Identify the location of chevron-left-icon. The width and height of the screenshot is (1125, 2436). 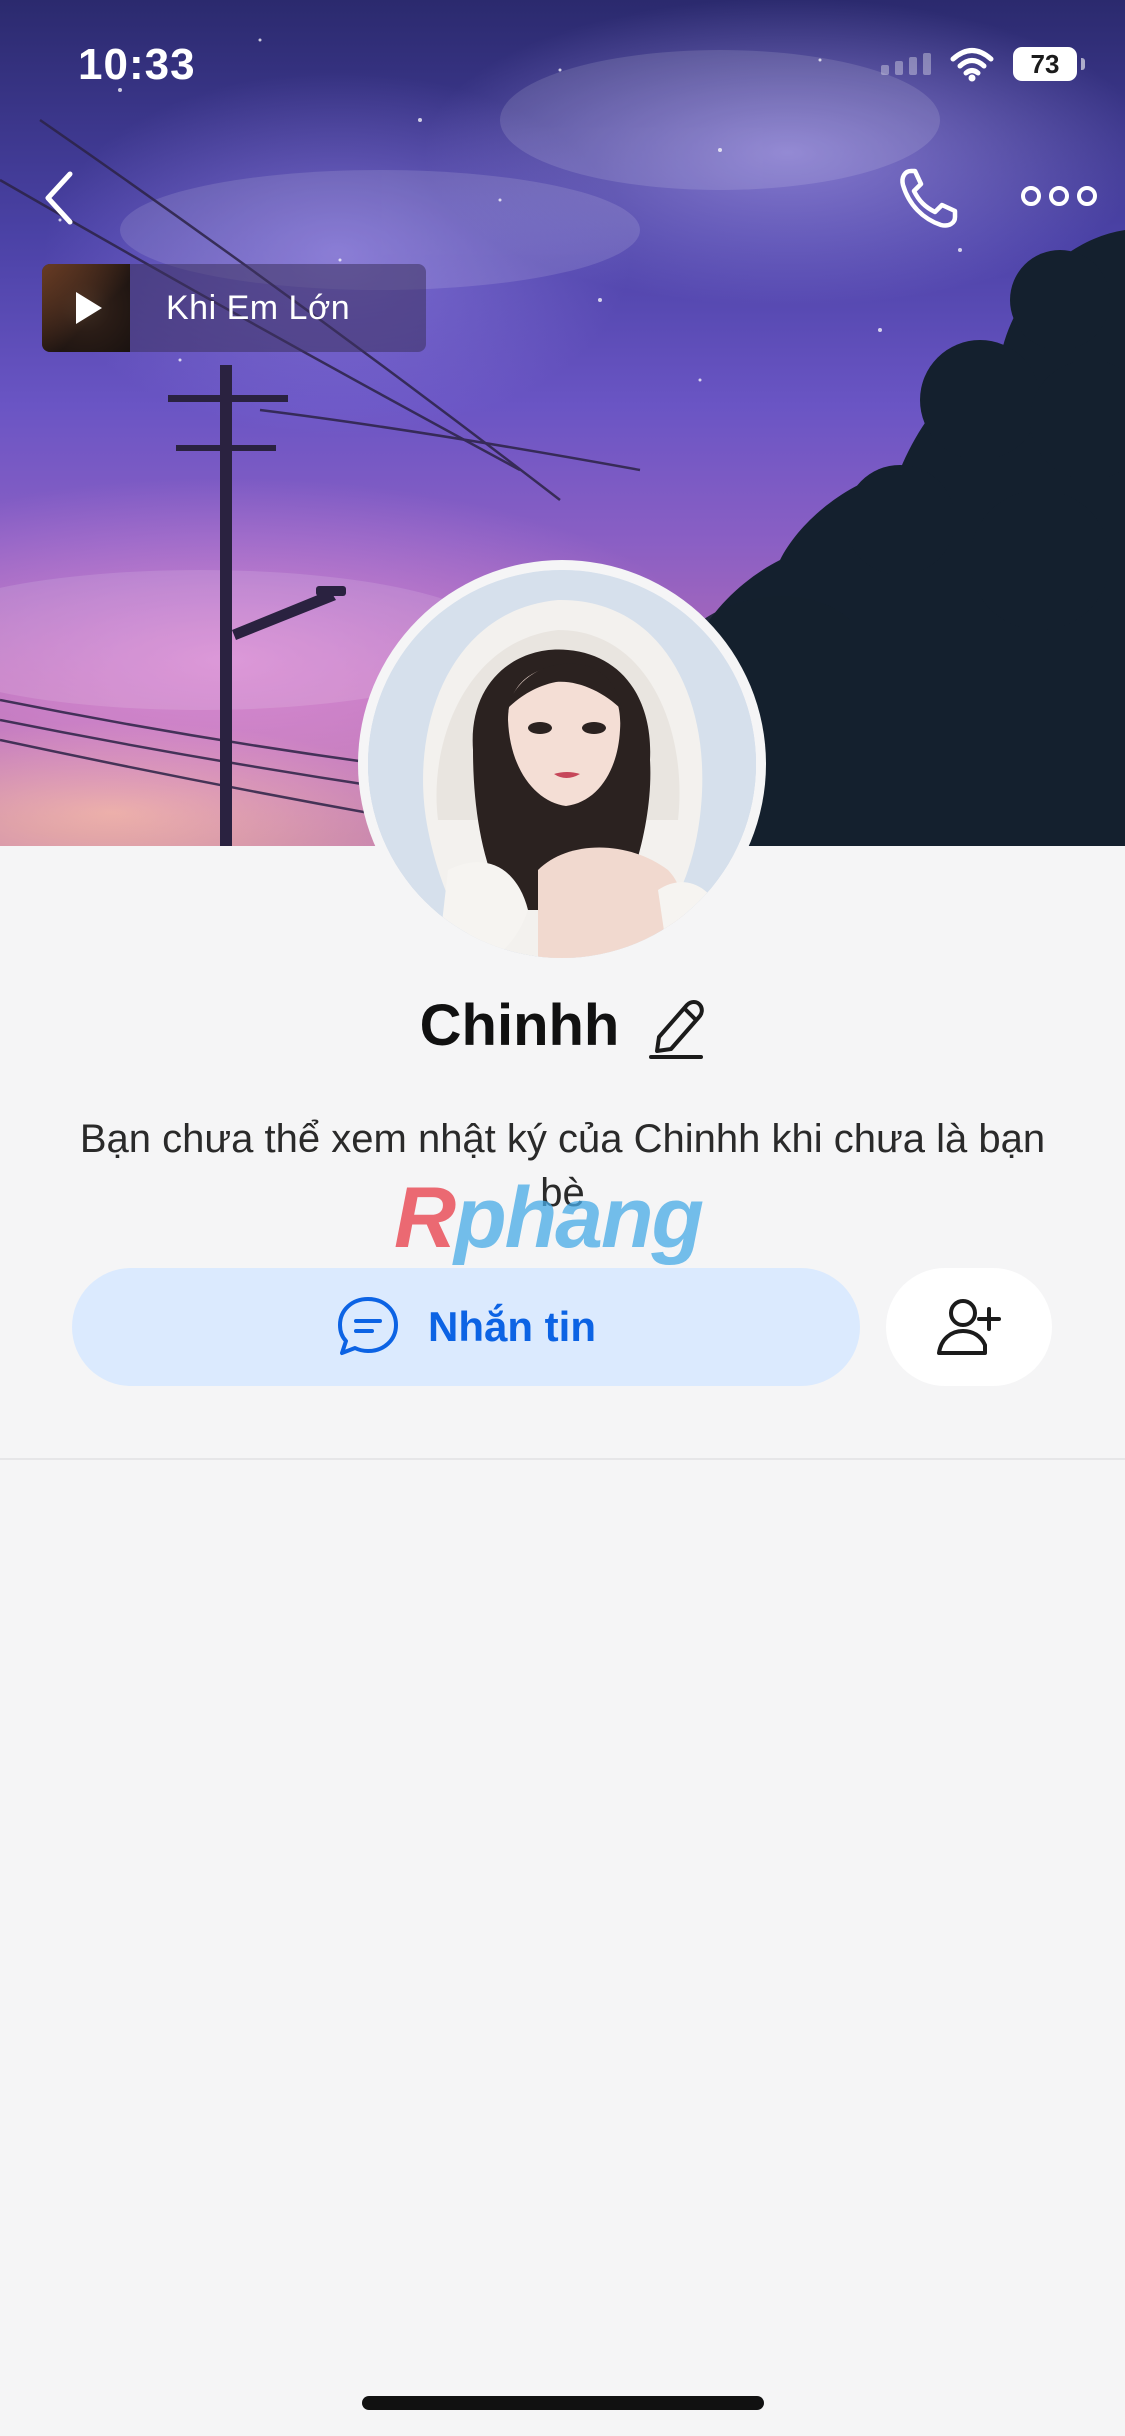
(62, 198).